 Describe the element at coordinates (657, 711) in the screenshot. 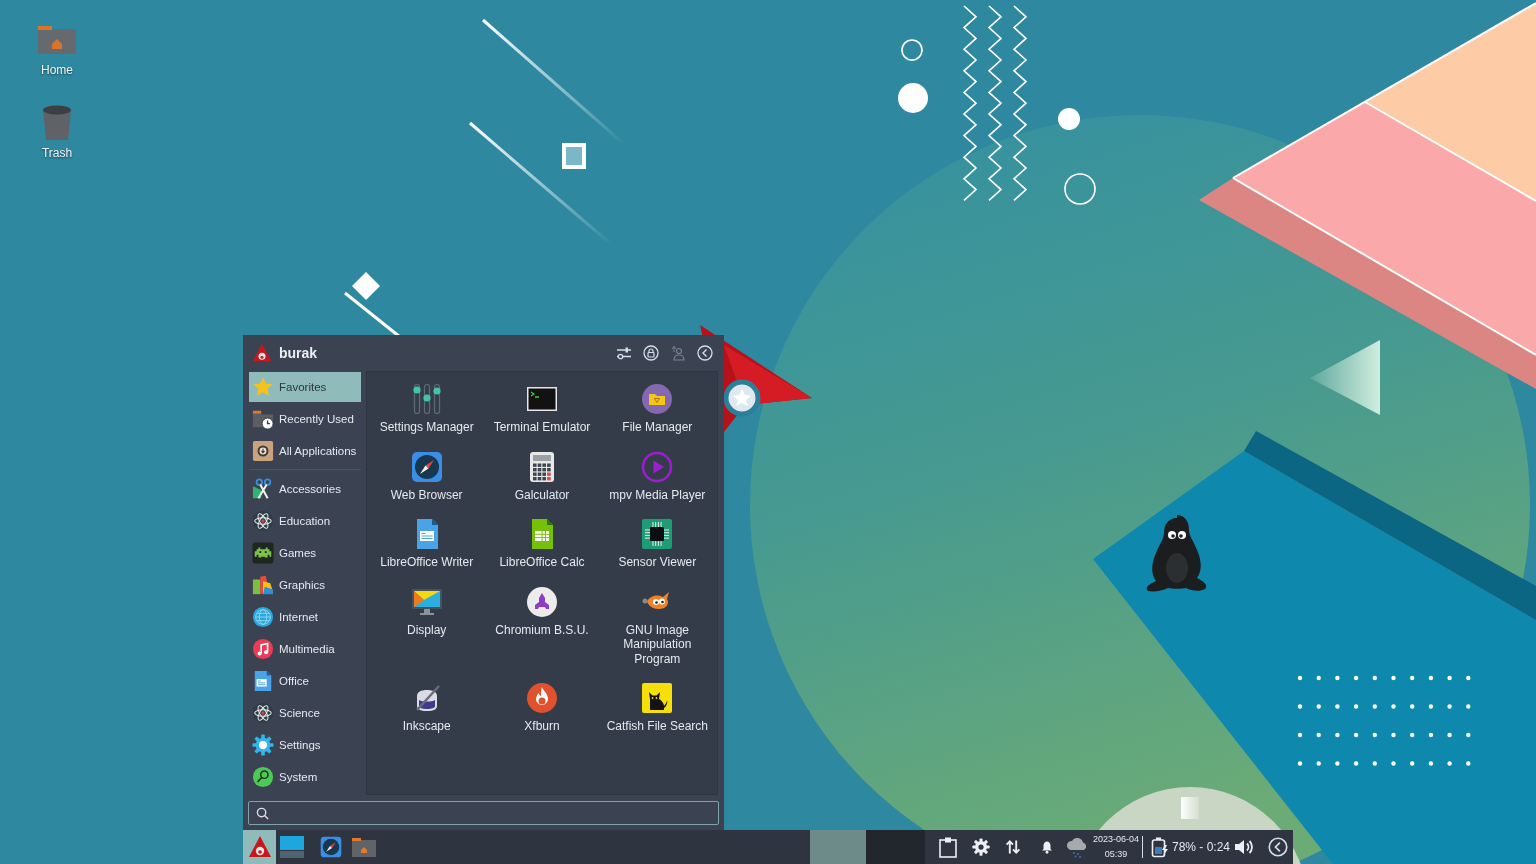

I see `app-item: Catfish File Search` at that location.